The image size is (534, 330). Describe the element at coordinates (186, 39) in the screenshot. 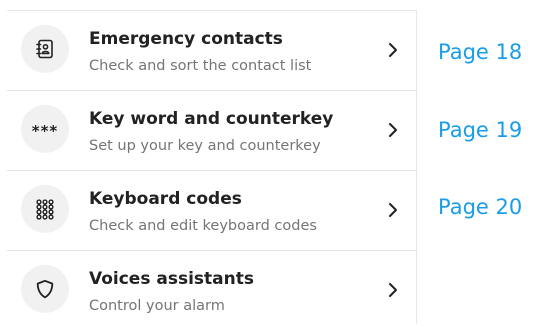

I see `menu-item-title: Emergency contacts` at that location.